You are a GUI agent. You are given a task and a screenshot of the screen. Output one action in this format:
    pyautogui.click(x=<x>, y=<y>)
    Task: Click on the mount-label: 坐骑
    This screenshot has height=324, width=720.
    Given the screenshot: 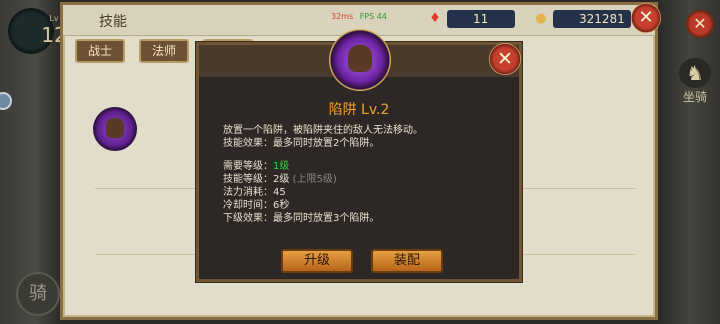 What is the action you would take?
    pyautogui.click(x=694, y=97)
    